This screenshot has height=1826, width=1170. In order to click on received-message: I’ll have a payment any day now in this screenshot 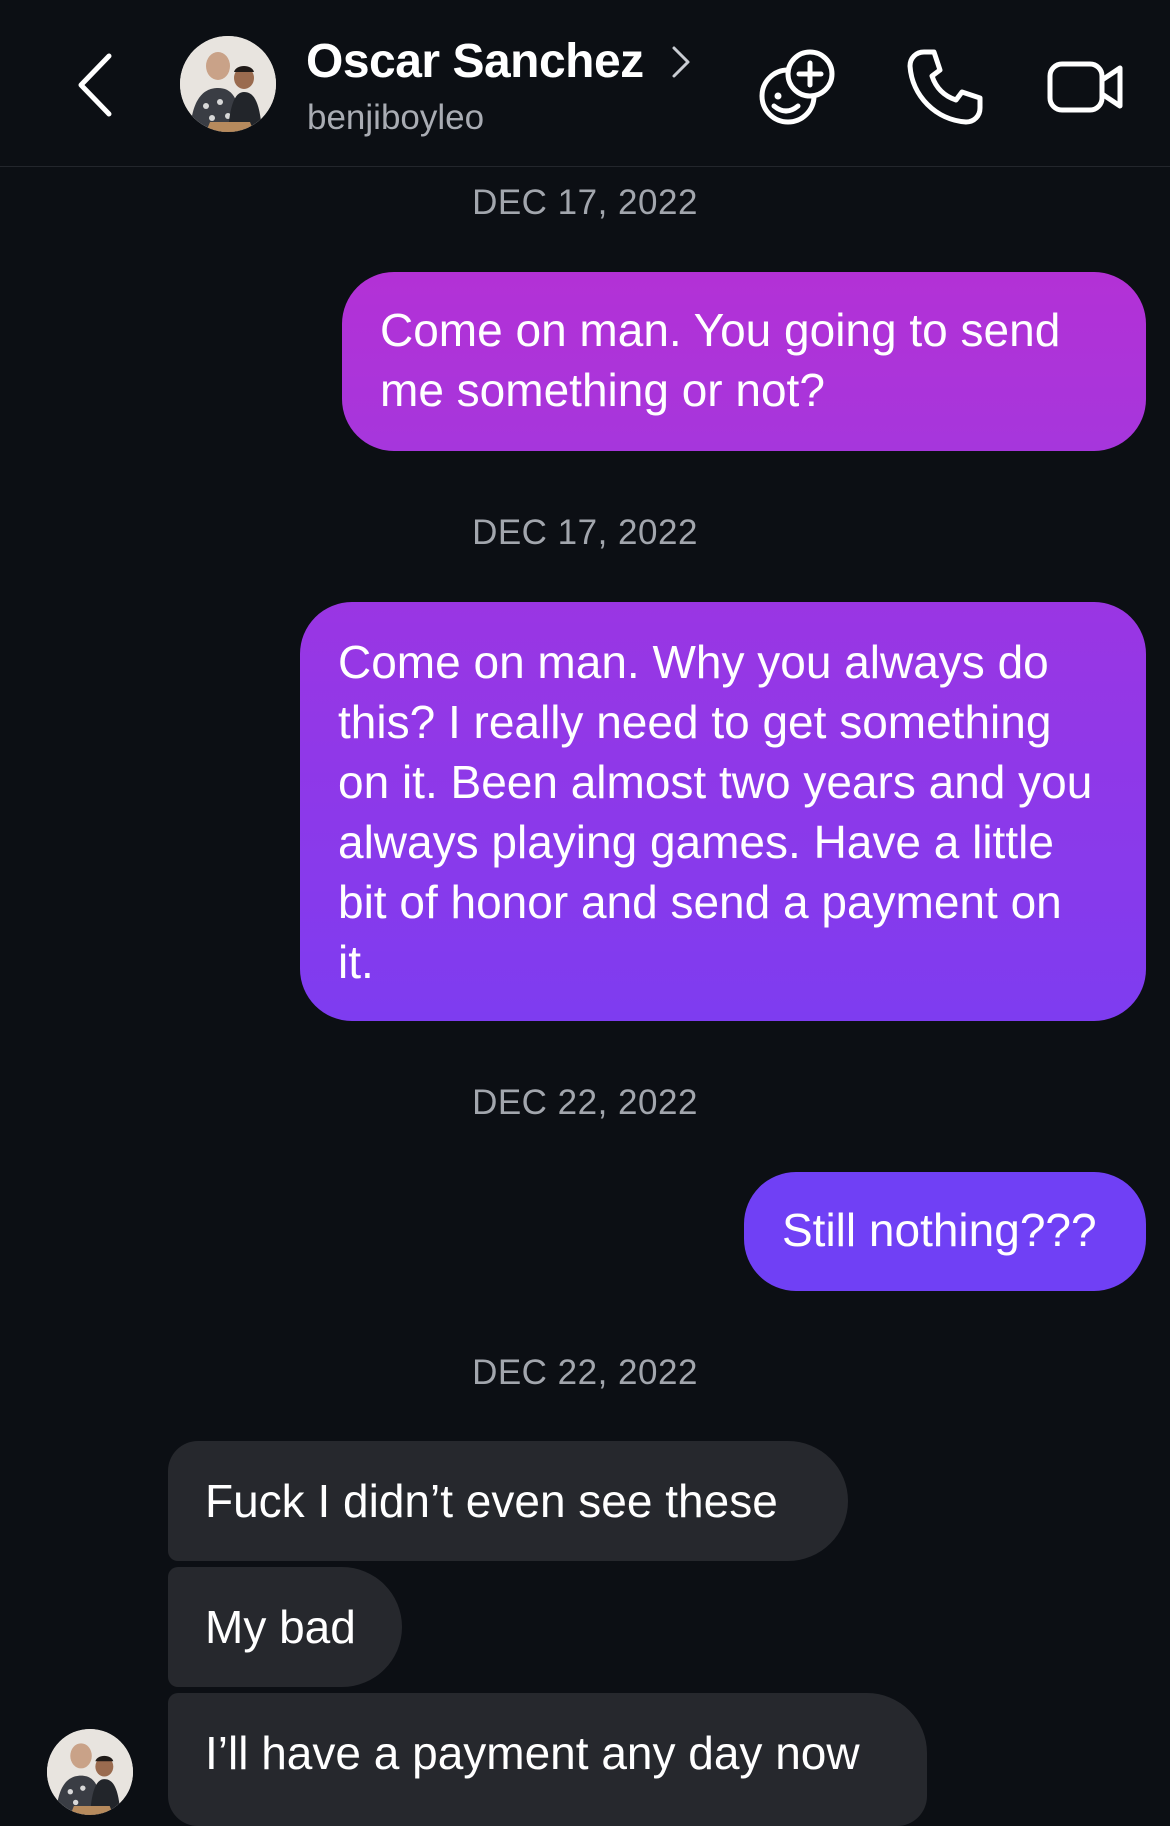, I will do `click(547, 1759)`.